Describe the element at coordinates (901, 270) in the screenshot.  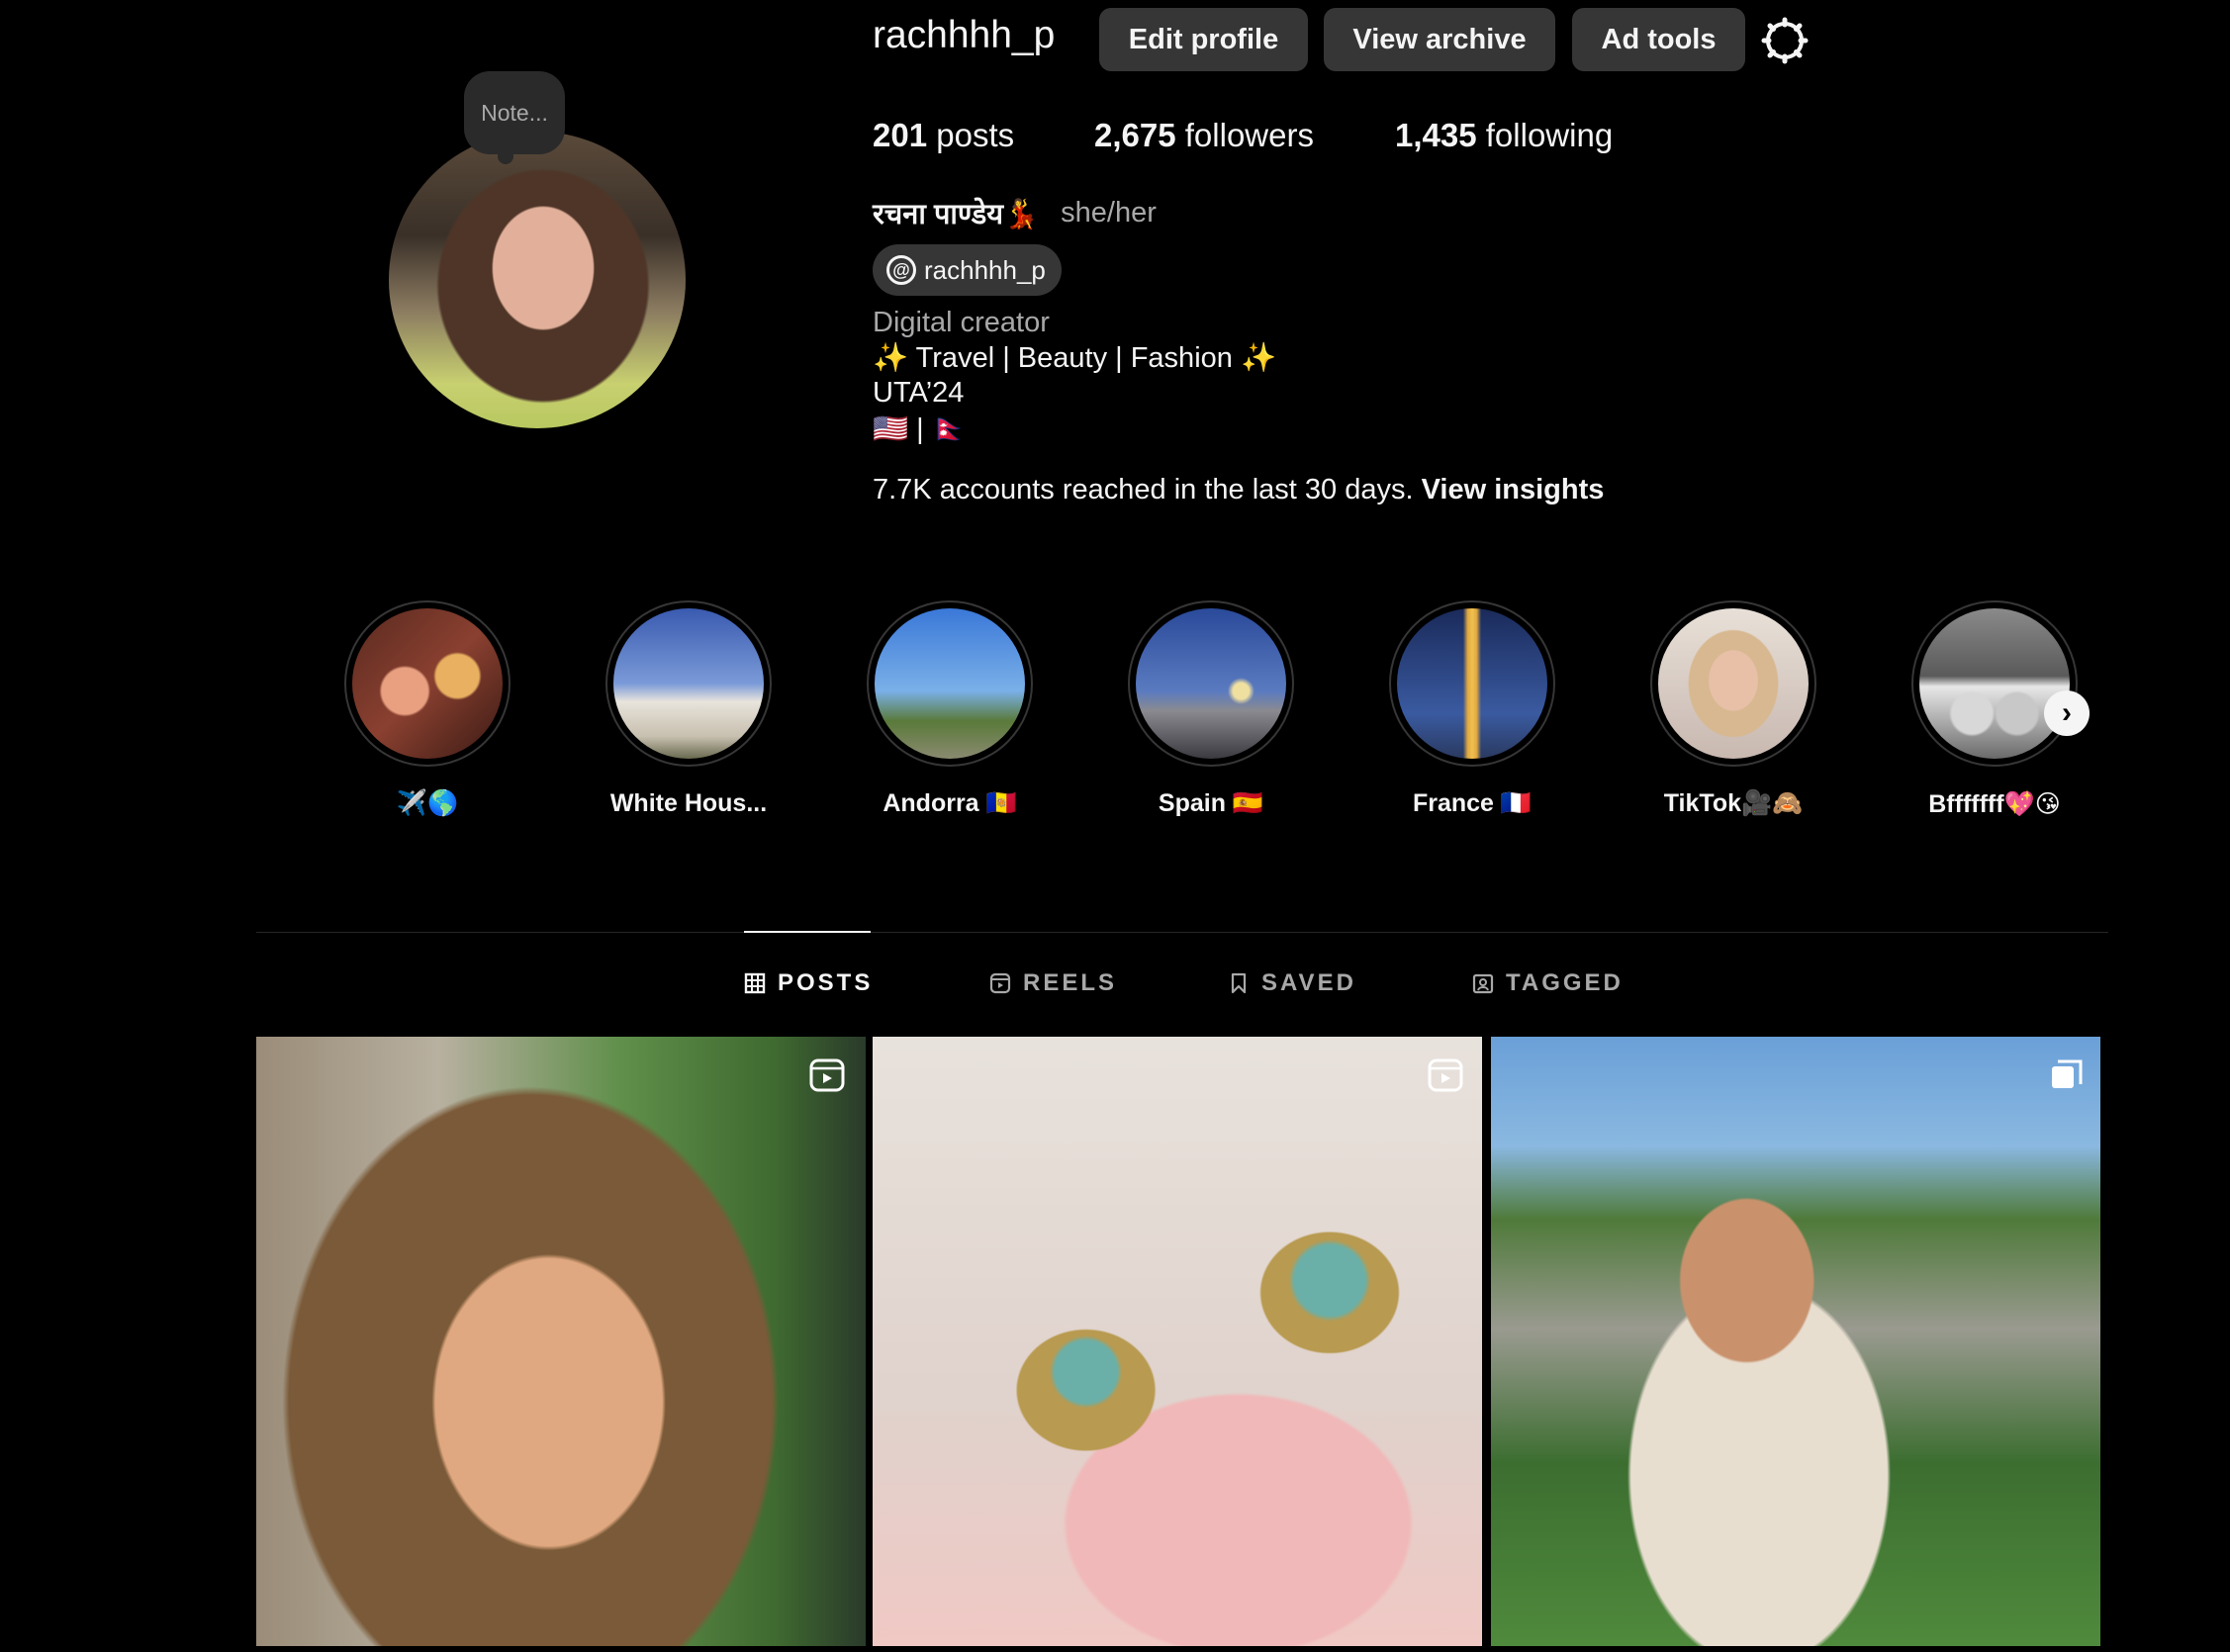
I see `threads-icon: @` at that location.